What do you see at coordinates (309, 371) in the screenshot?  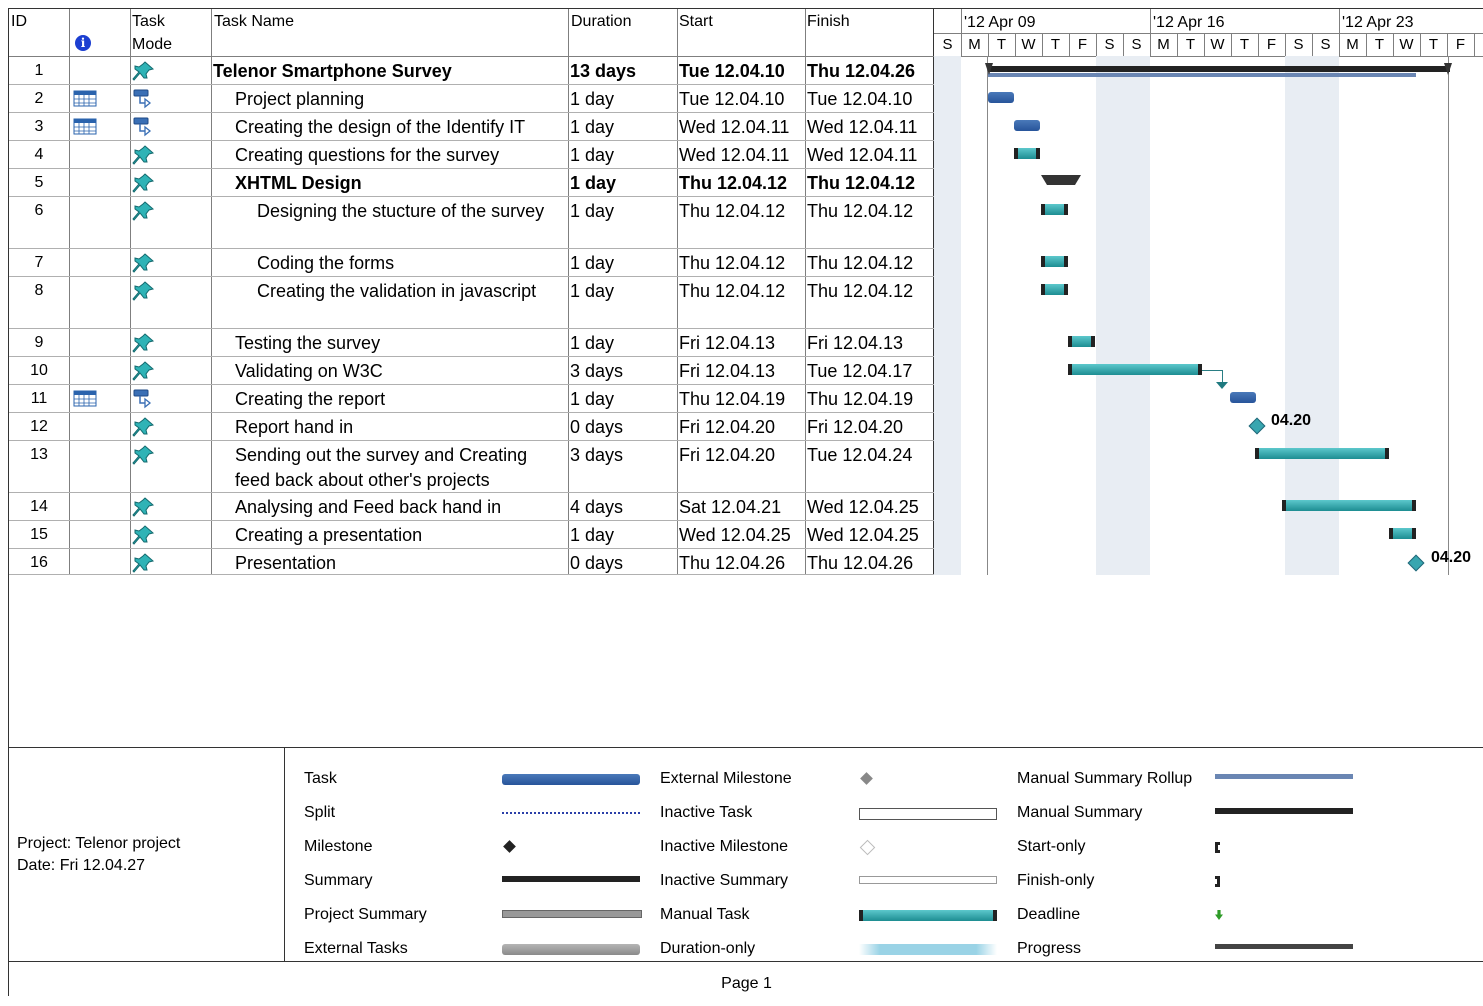 I see `task-name: Validating on W3C` at bounding box center [309, 371].